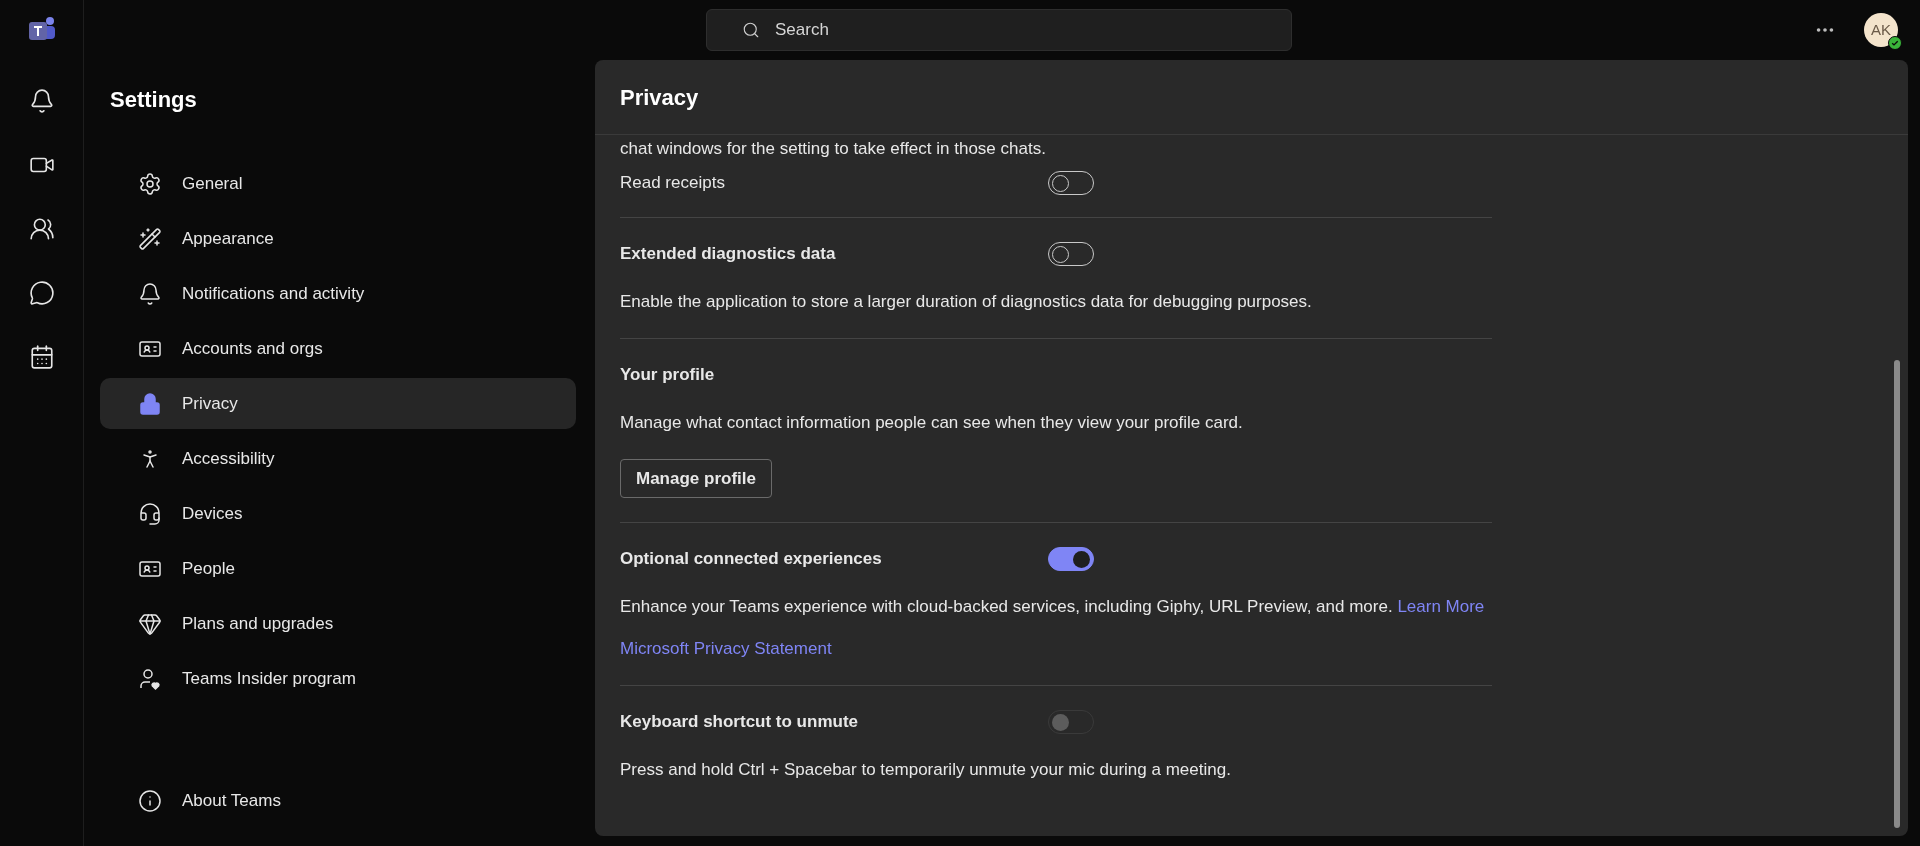  Describe the element at coordinates (338, 403) in the screenshot. I see `sidebar-item: Privacy` at that location.